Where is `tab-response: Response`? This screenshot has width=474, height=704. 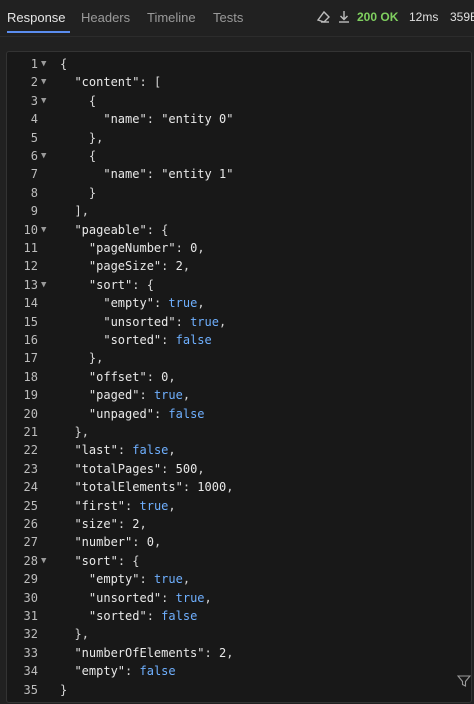
tab-response: Response is located at coordinates (36, 17).